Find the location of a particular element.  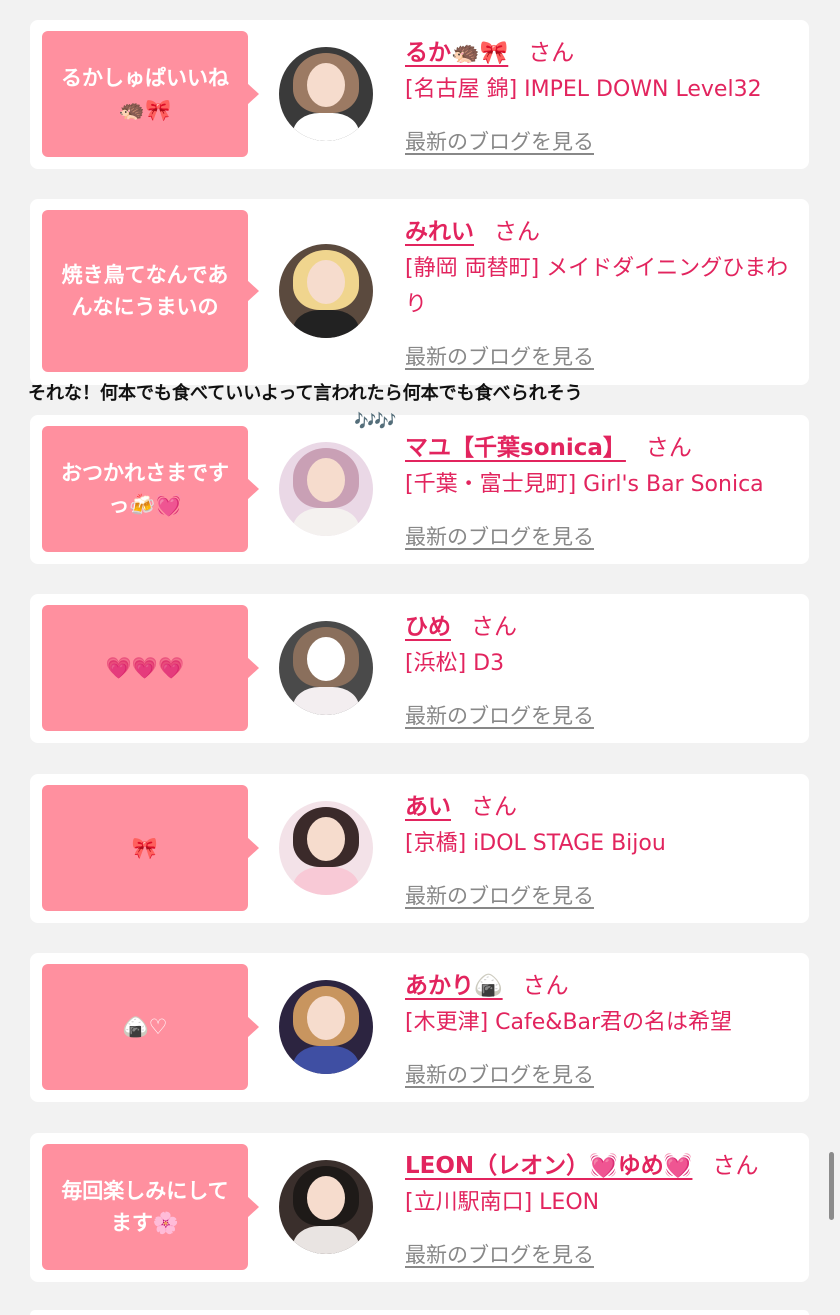

shop-info: [京橋] iDOL STAGE Bijou is located at coordinates (535, 843).